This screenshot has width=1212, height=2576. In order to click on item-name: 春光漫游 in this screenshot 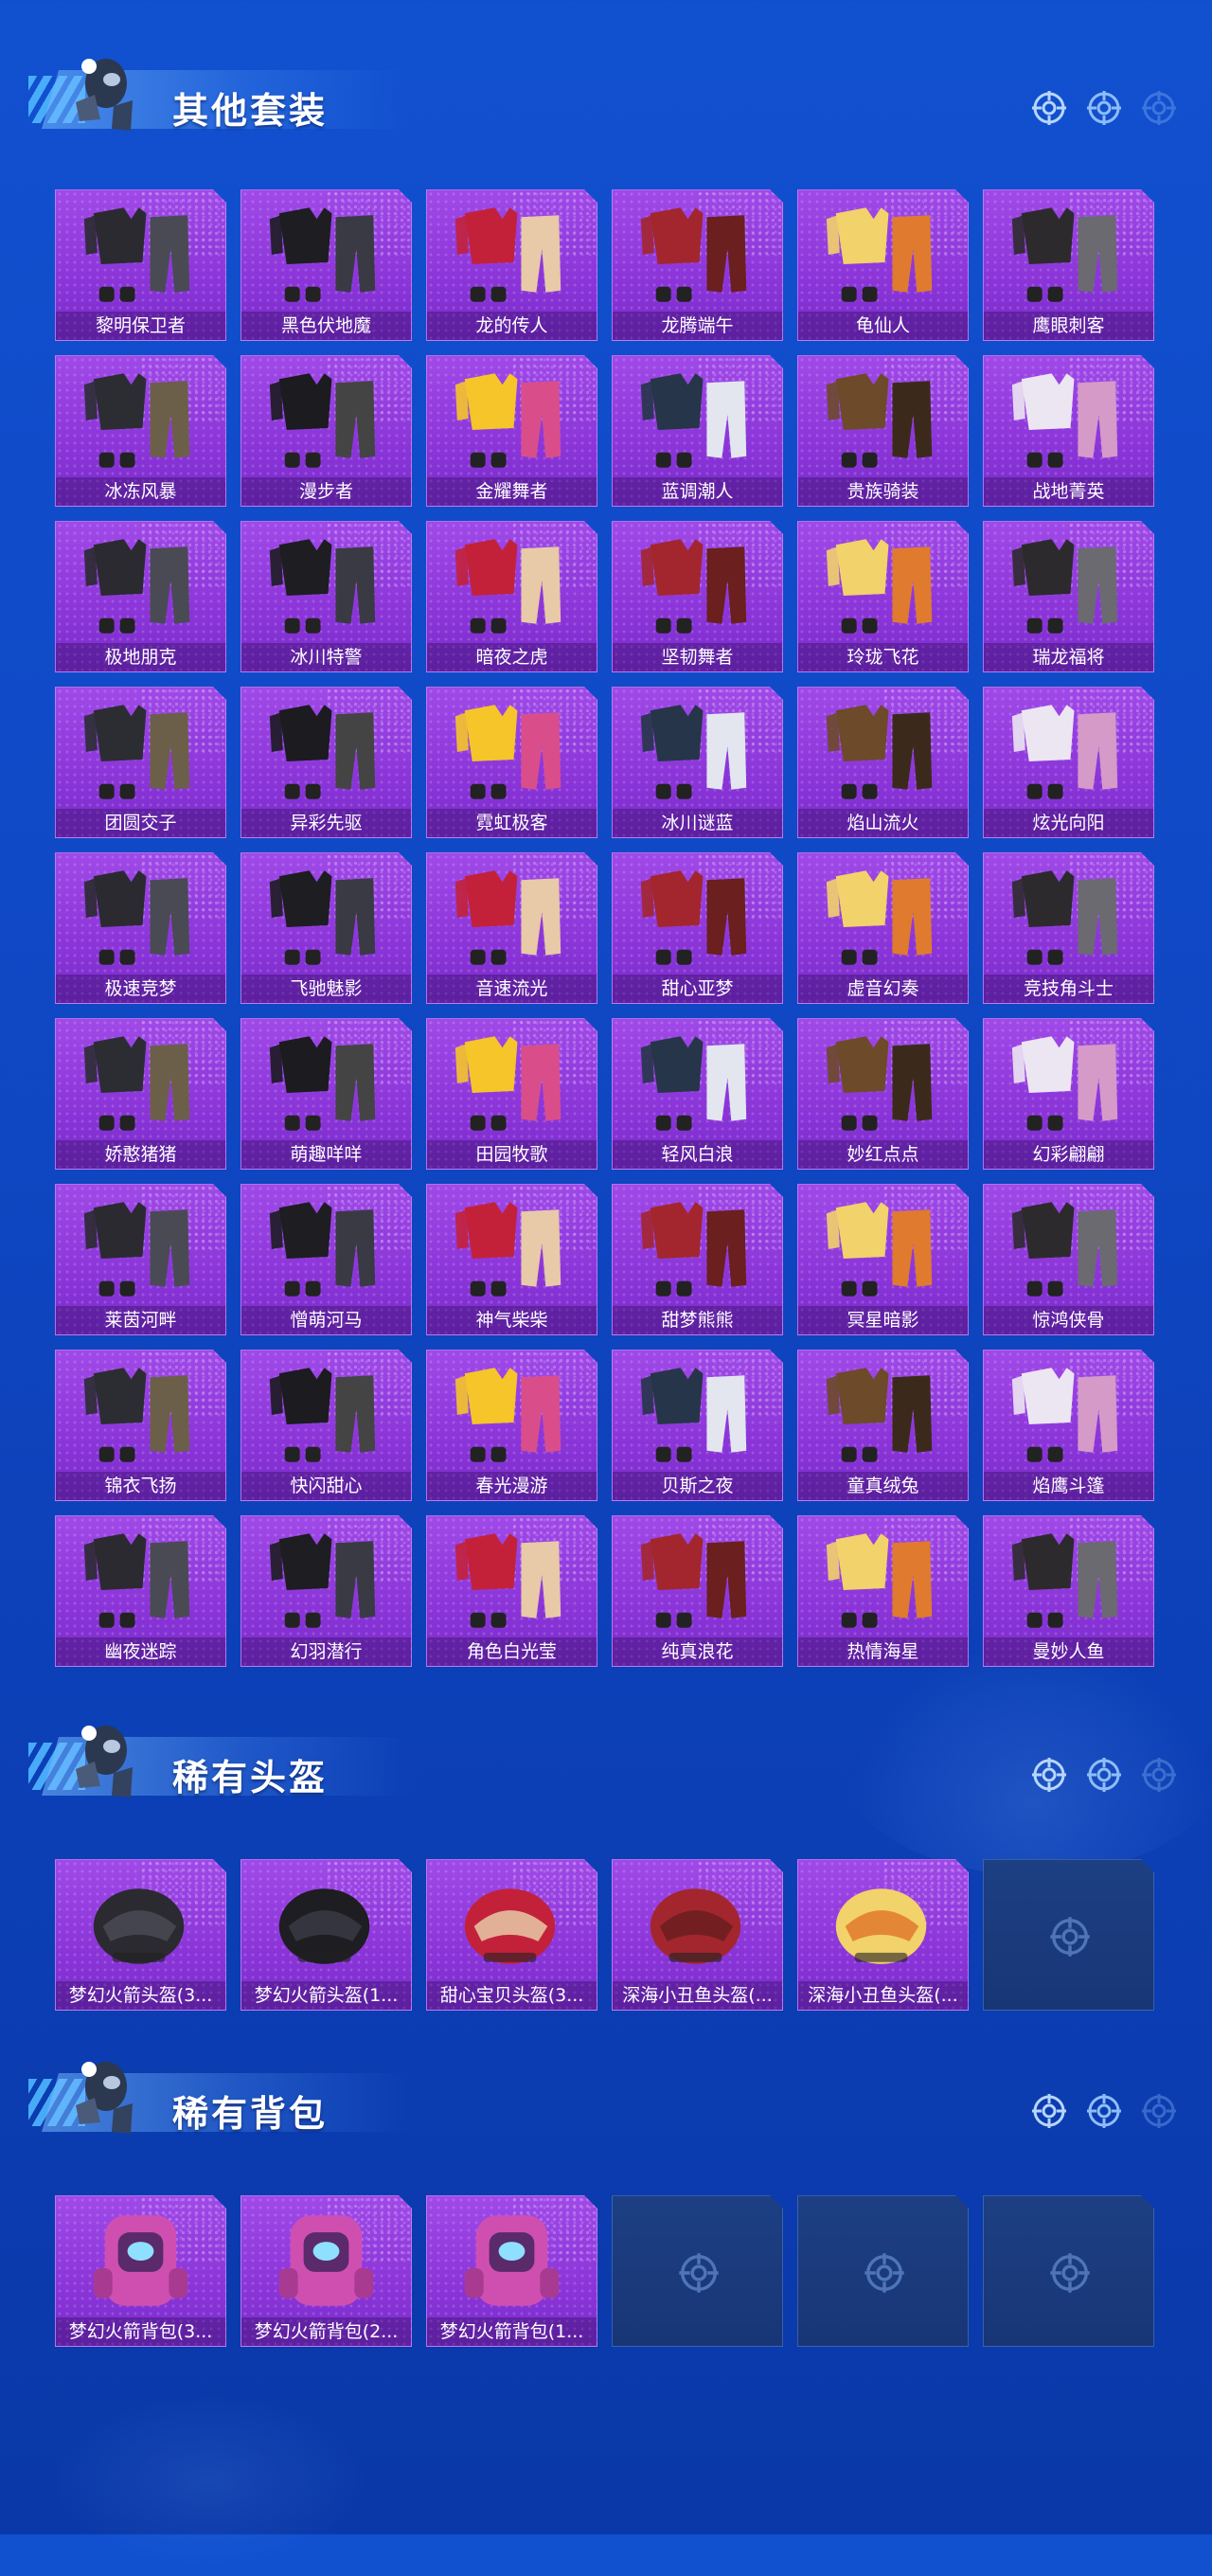, I will do `click(512, 1486)`.